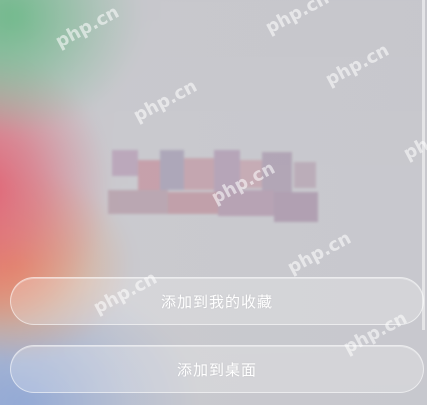 This screenshot has width=427, height=405. I want to click on add-to-favorites-label: 添加到我的收藏, so click(216, 301).